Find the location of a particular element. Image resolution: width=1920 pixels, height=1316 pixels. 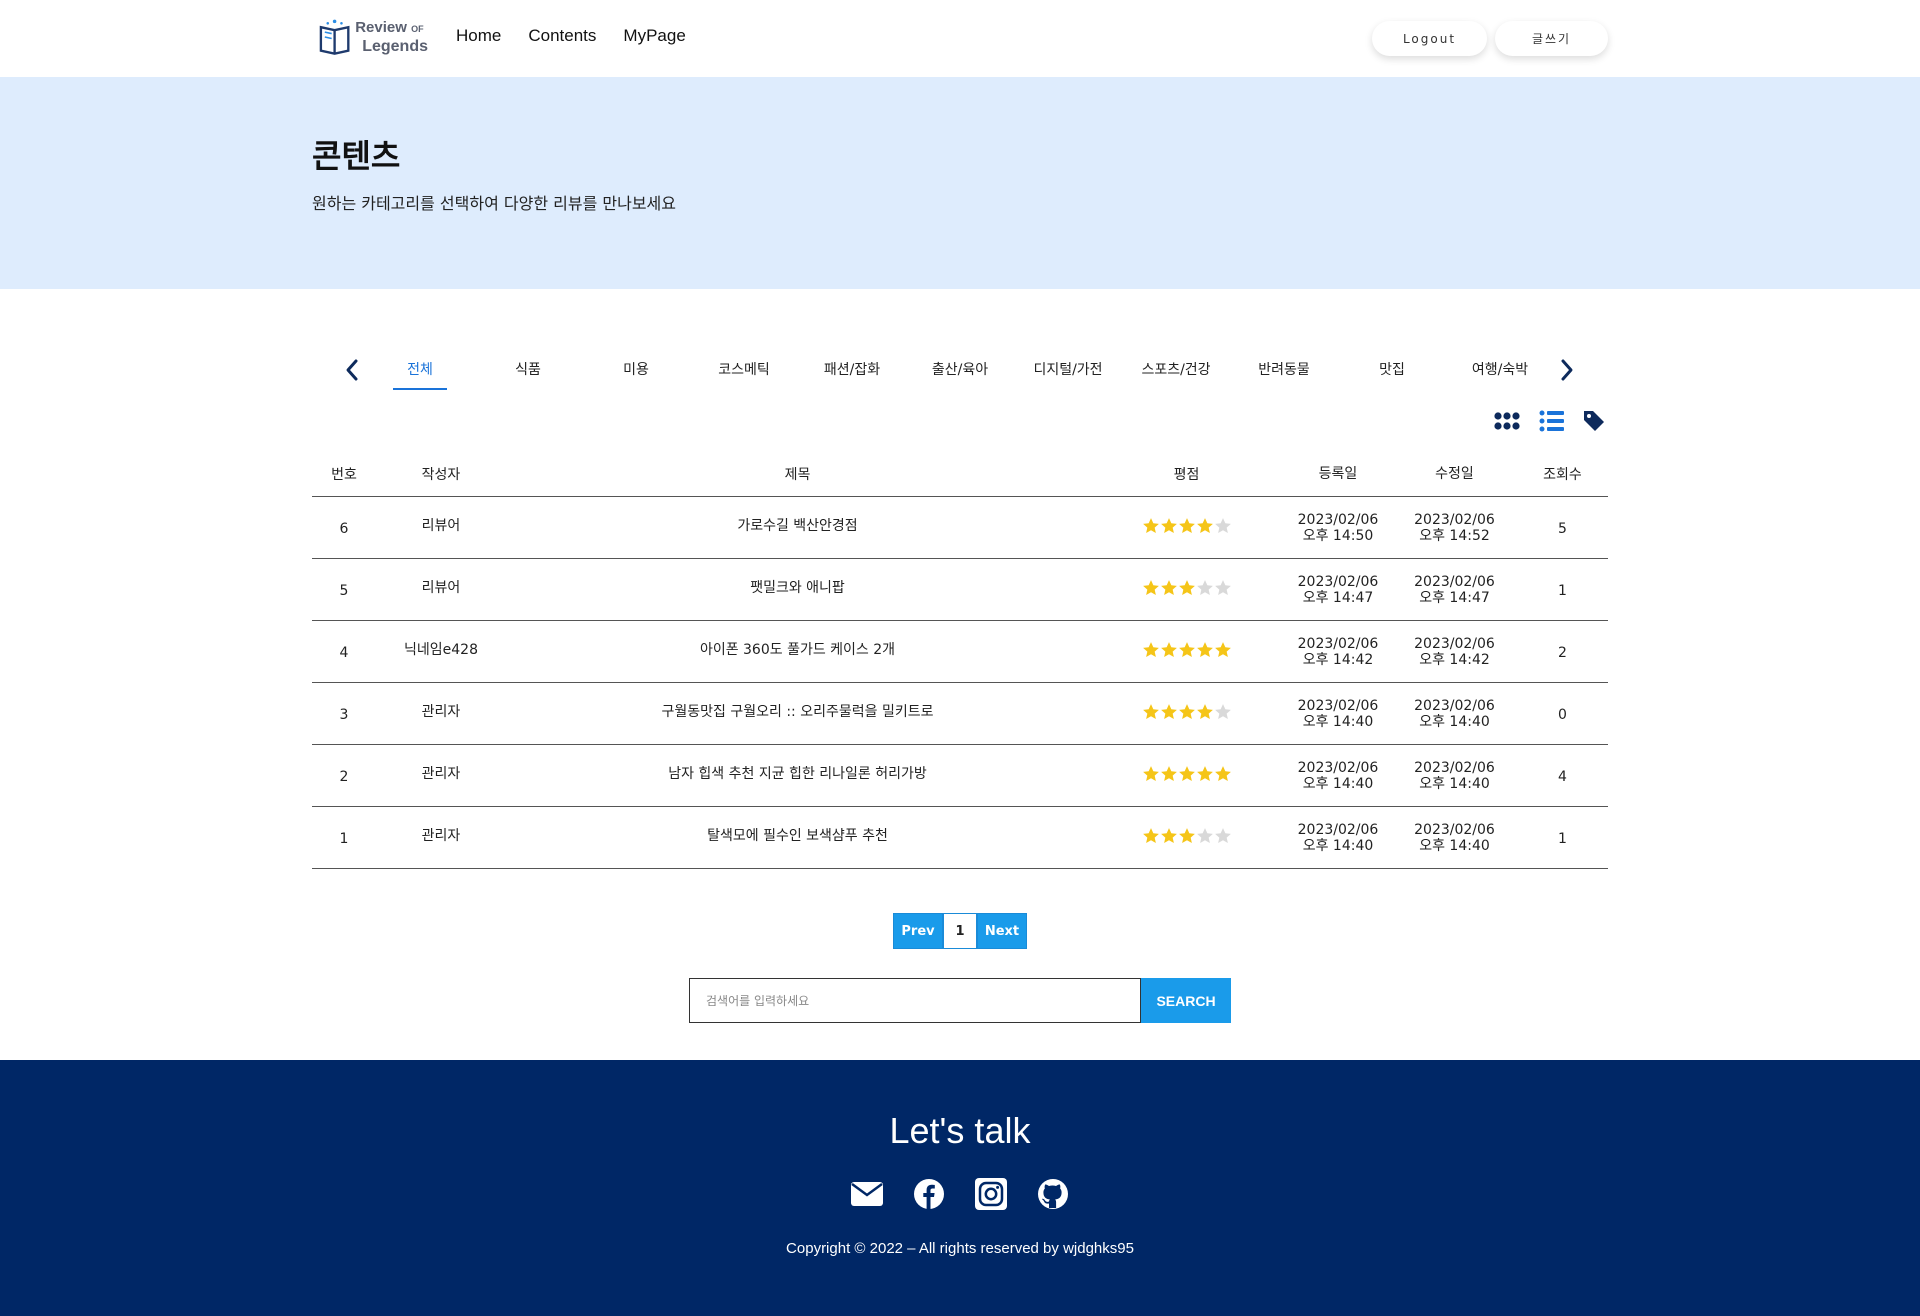

instagram-link is located at coordinates (991, 1194).